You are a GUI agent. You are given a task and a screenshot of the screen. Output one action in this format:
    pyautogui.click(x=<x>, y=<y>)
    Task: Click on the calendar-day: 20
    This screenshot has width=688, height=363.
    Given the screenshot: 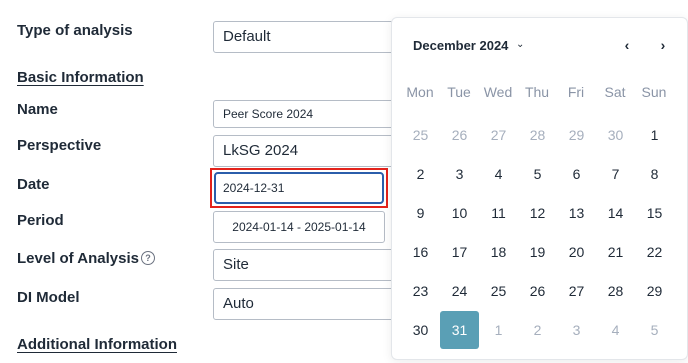 What is the action you would take?
    pyautogui.click(x=576, y=252)
    